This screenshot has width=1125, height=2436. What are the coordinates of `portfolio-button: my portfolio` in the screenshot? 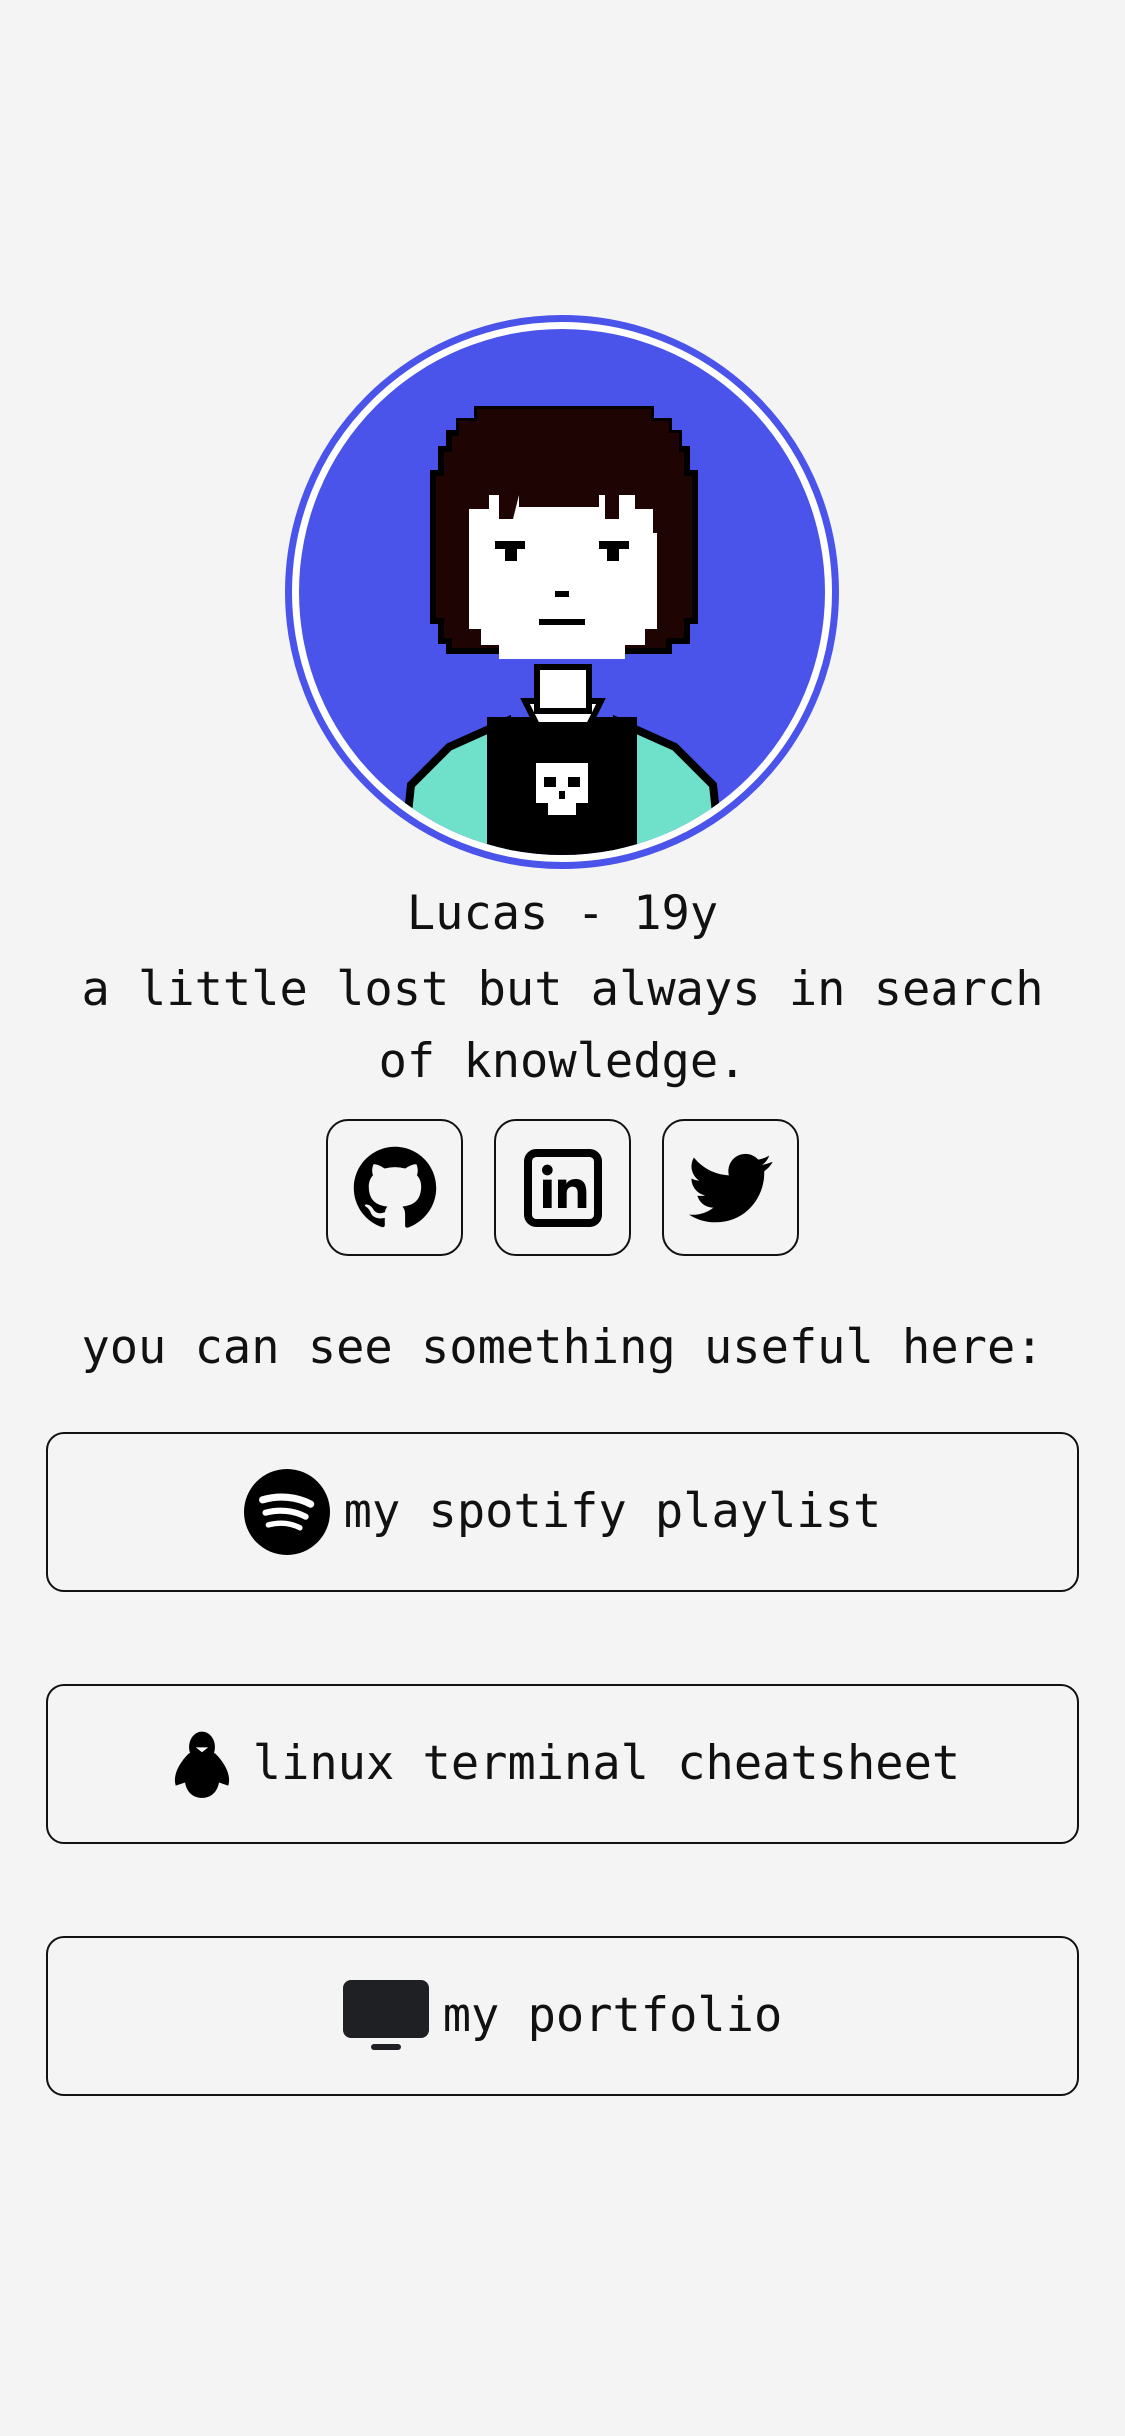 It's located at (562, 2016).